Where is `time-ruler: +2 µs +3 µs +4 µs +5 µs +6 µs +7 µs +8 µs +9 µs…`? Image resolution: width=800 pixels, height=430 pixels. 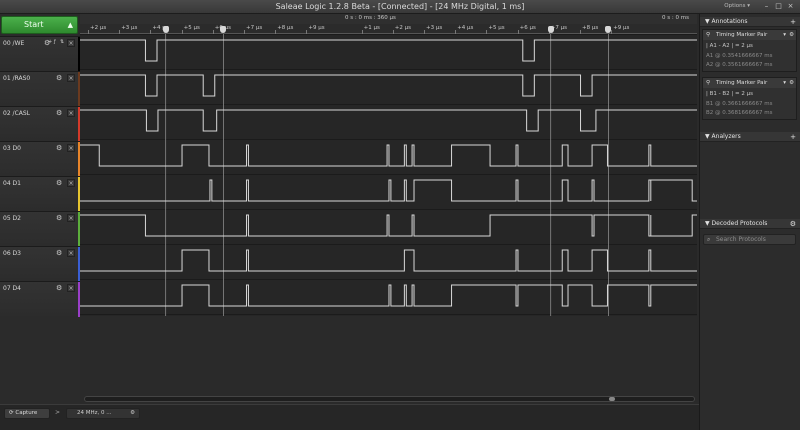
time-ruler: +2 µs +3 µs +4 µs +5 µs +6 µs +7 µs +8 µs +9 µs… is located at coordinates (388, 29).